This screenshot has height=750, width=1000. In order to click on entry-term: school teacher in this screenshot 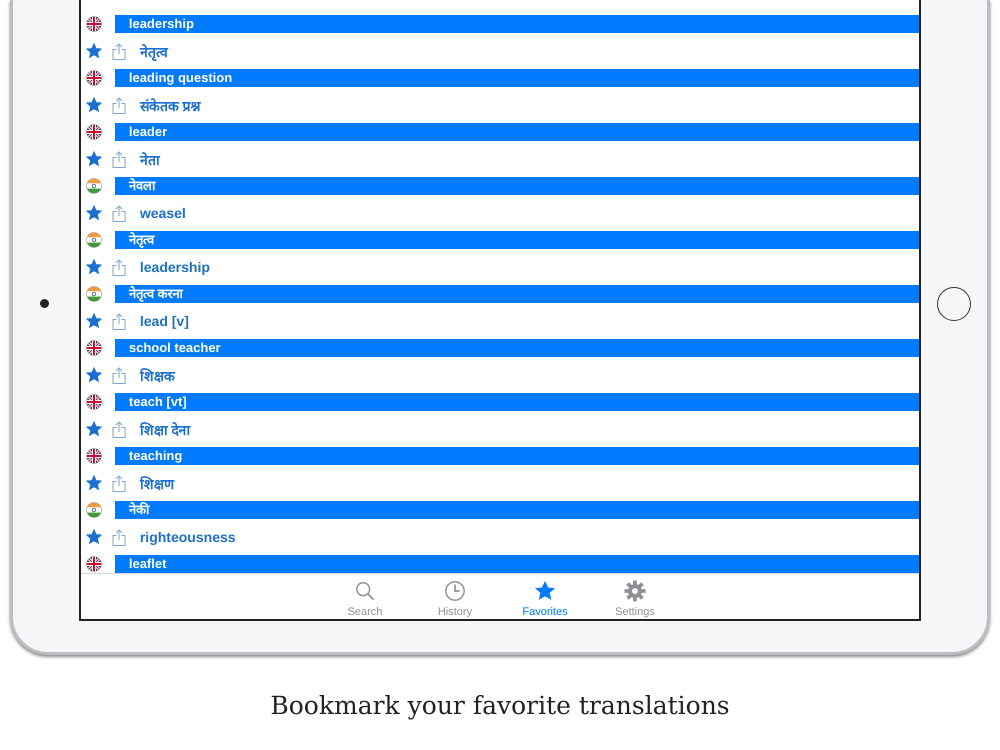, I will do `click(517, 348)`.